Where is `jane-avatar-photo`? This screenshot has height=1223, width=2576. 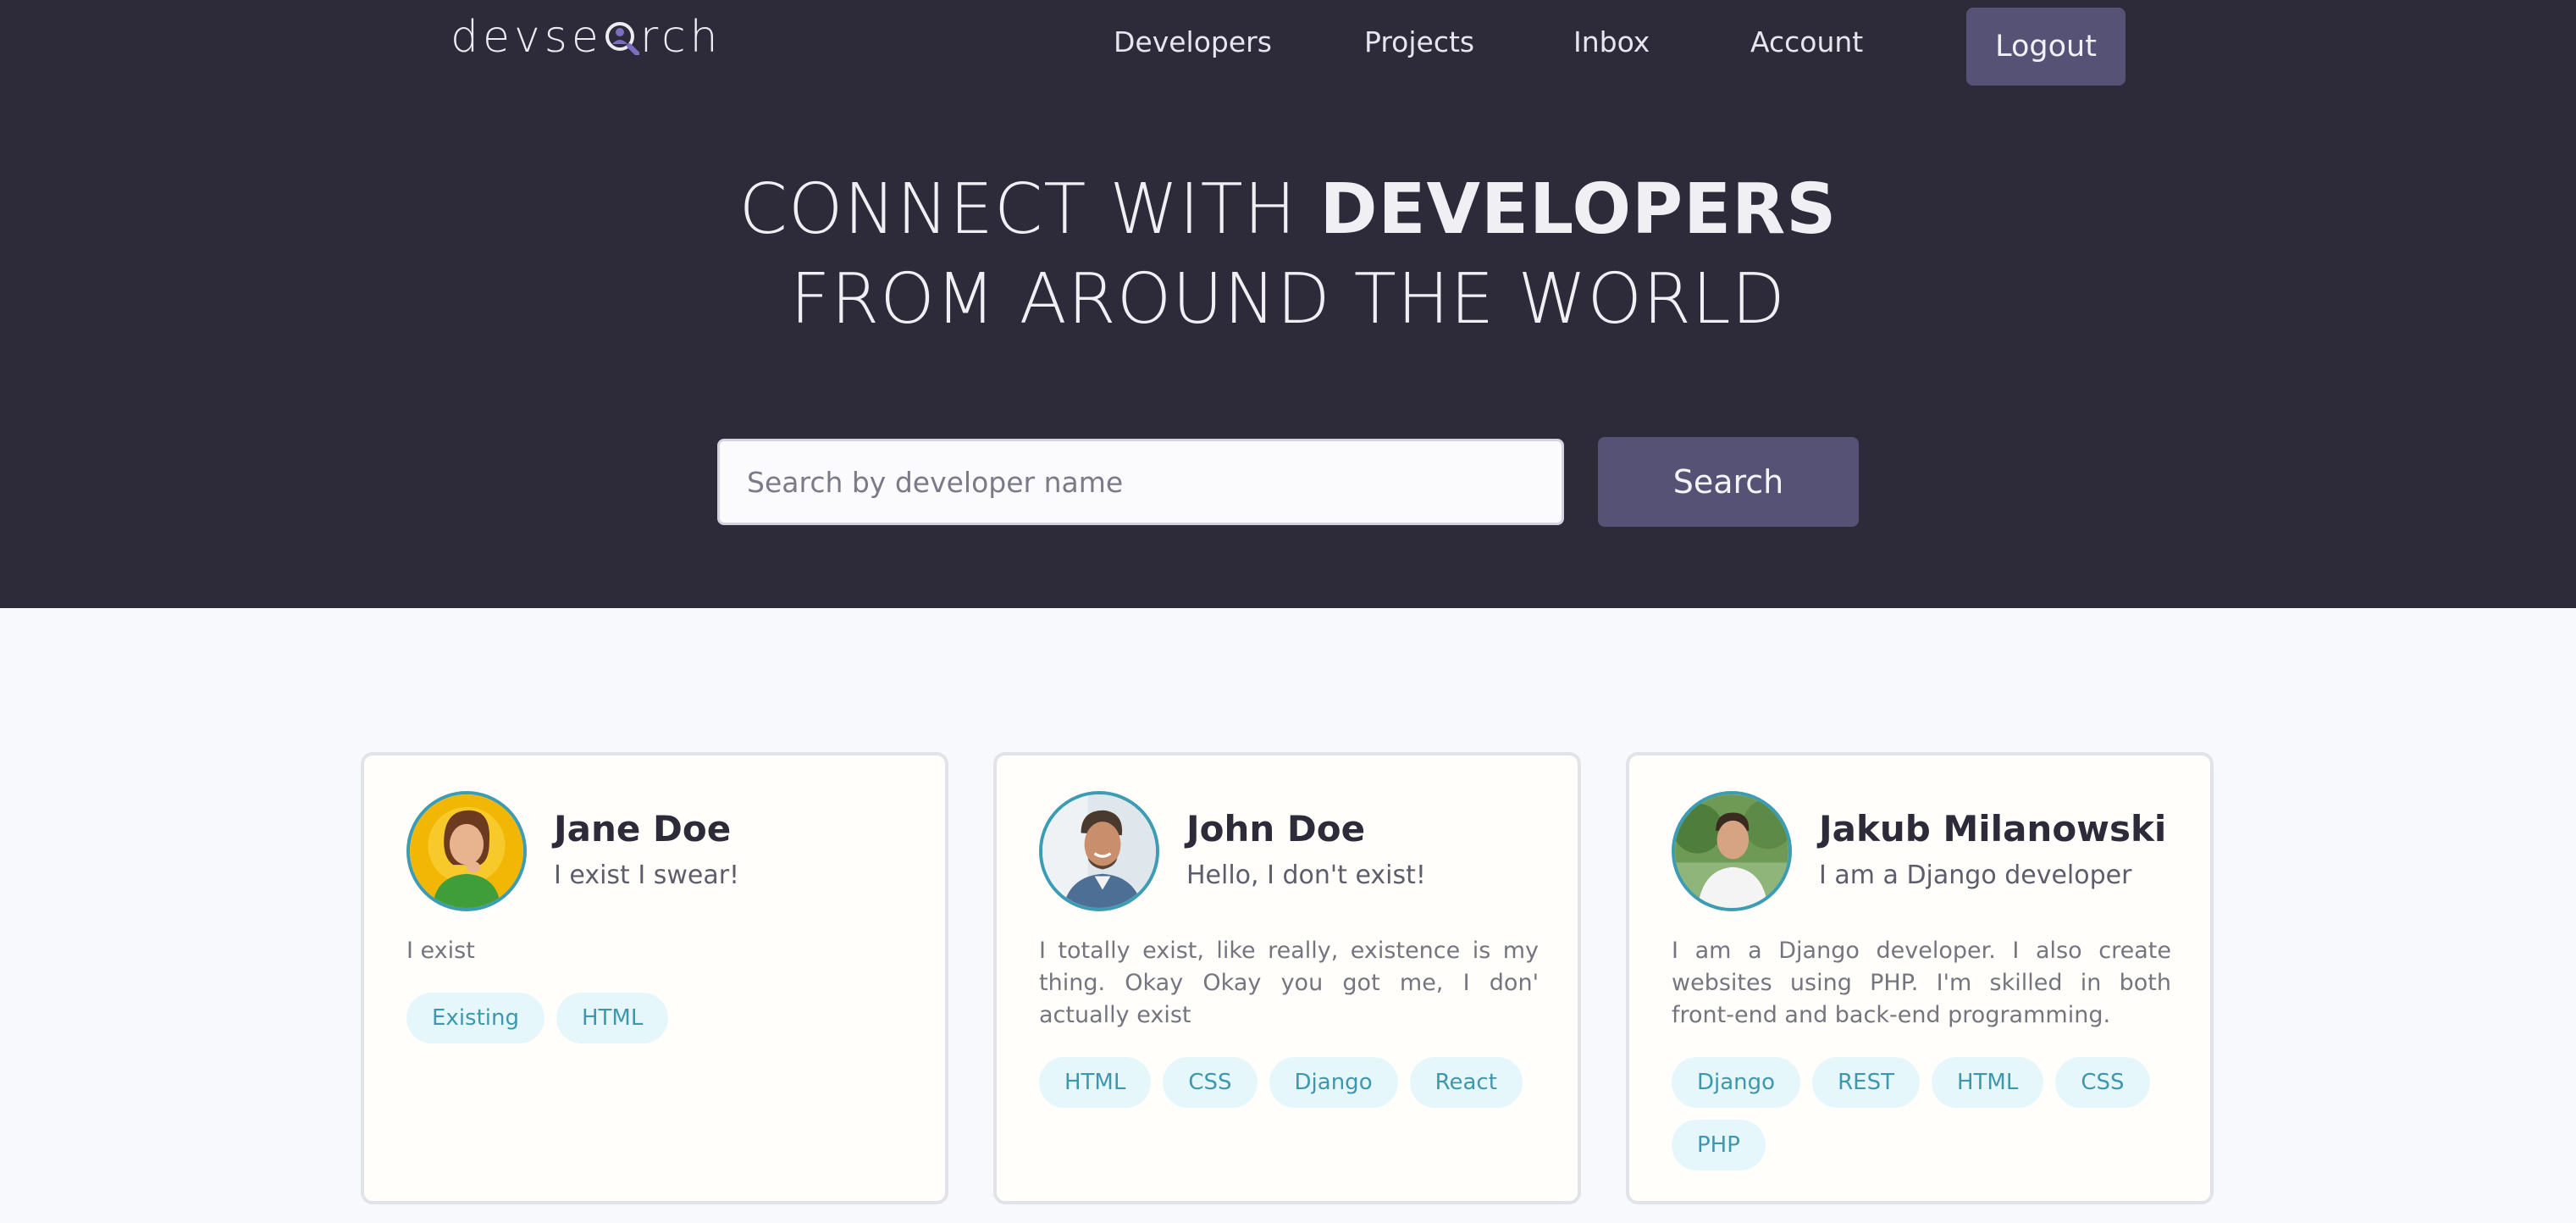
jane-avatar-photo is located at coordinates (466, 851).